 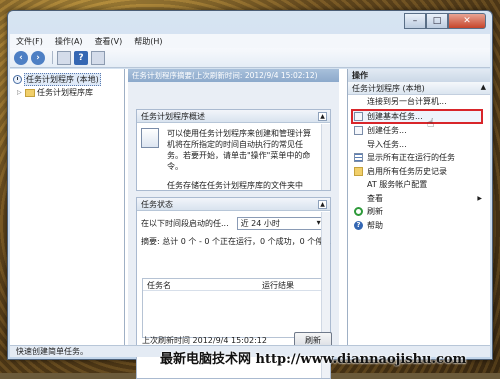 What do you see at coordinates (419, 88) in the screenshot?
I see `actions-section-header: 任务计划程序 (本地) ▲` at bounding box center [419, 88].